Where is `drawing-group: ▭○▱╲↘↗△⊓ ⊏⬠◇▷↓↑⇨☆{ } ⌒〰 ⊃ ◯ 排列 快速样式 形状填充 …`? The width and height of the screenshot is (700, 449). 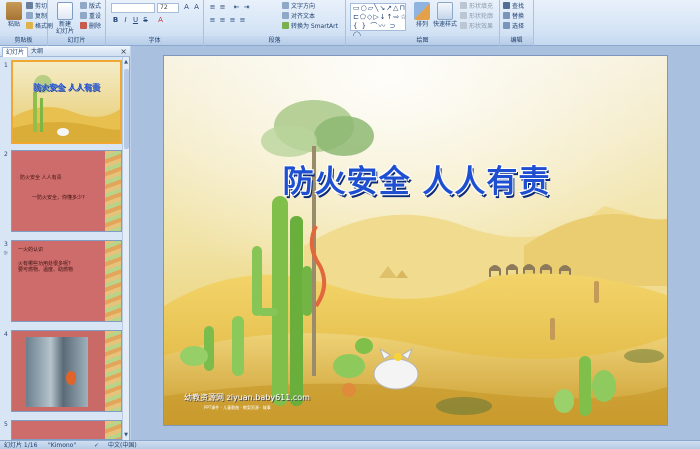 drawing-group: ▭○▱╲↘↗△⊓ ⊏⬠◇▷↓↑⇨☆{ } ⌒〰 ⊃ ◯ 排列 快速样式 形状填充 … is located at coordinates (423, 23).